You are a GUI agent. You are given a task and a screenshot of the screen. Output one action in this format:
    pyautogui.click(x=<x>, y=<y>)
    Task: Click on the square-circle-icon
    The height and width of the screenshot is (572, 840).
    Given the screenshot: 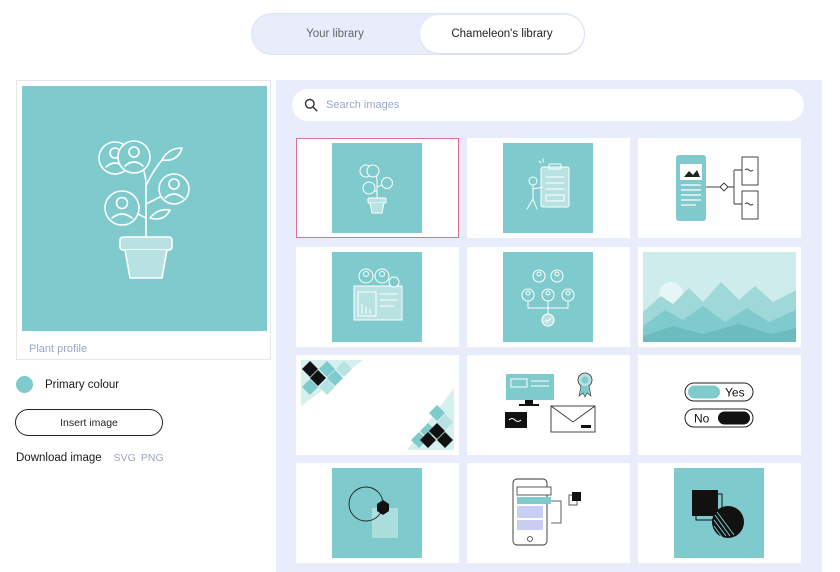 What is the action you would take?
    pyautogui.click(x=719, y=513)
    